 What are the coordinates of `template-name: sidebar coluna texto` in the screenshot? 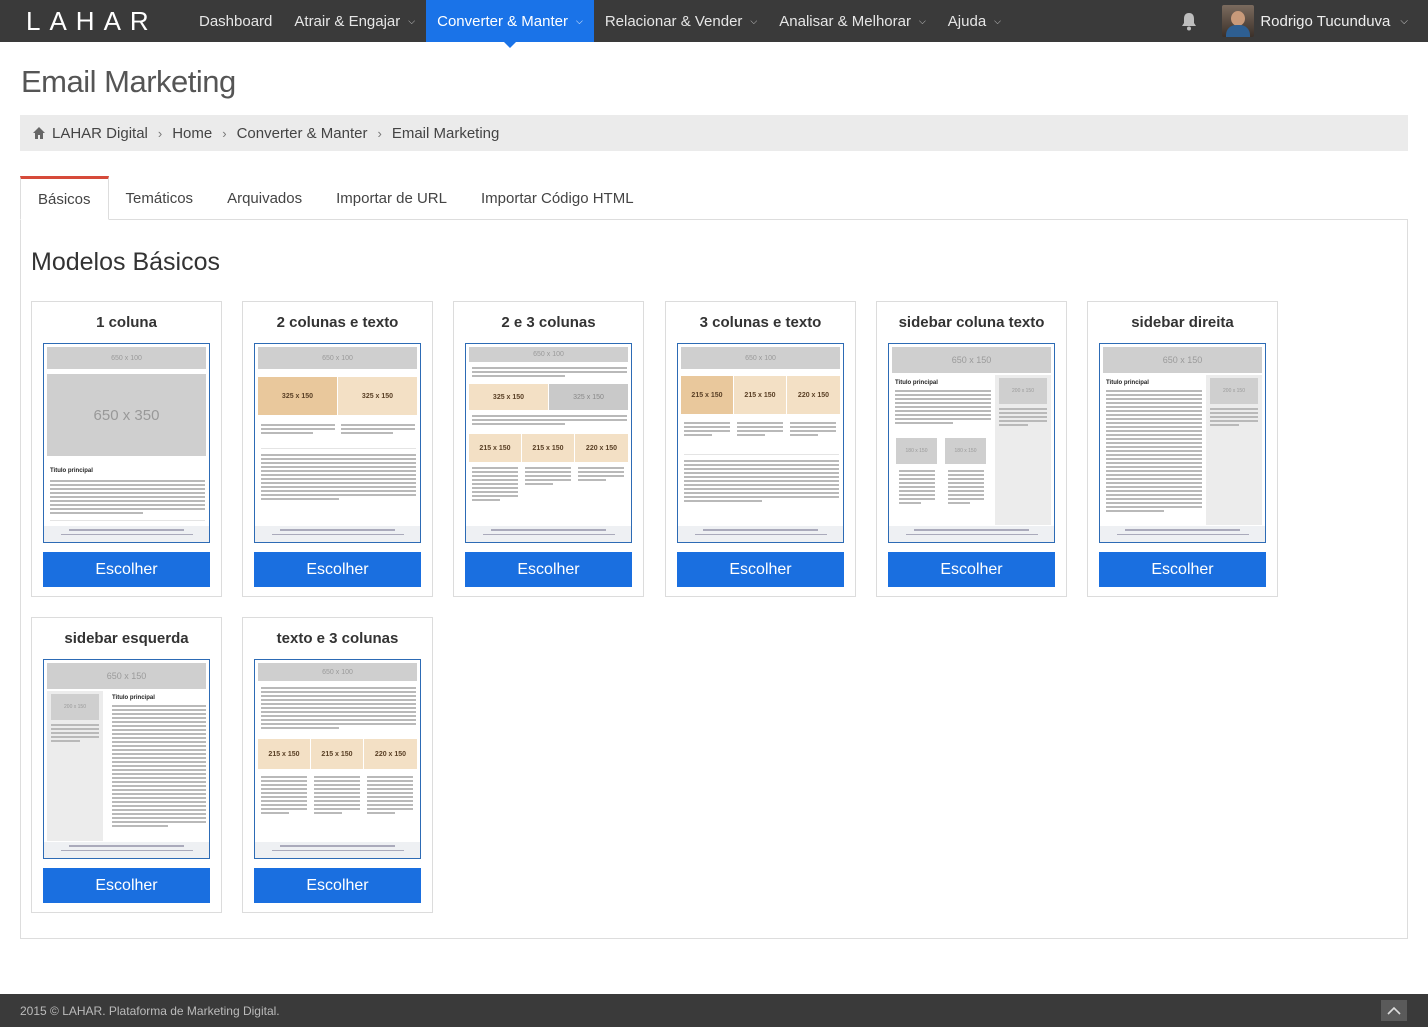 It's located at (971, 322).